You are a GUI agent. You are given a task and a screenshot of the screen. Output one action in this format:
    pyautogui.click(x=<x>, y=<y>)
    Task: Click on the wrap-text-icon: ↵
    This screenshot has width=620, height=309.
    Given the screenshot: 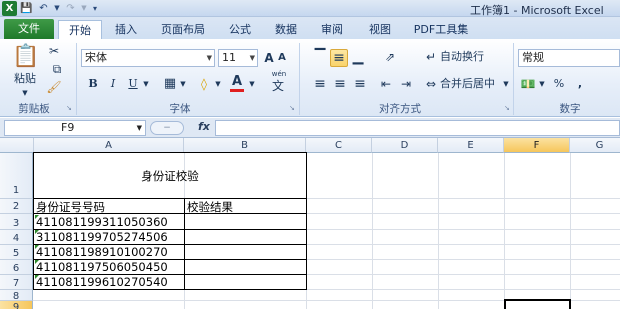 What is the action you would take?
    pyautogui.click(x=431, y=57)
    